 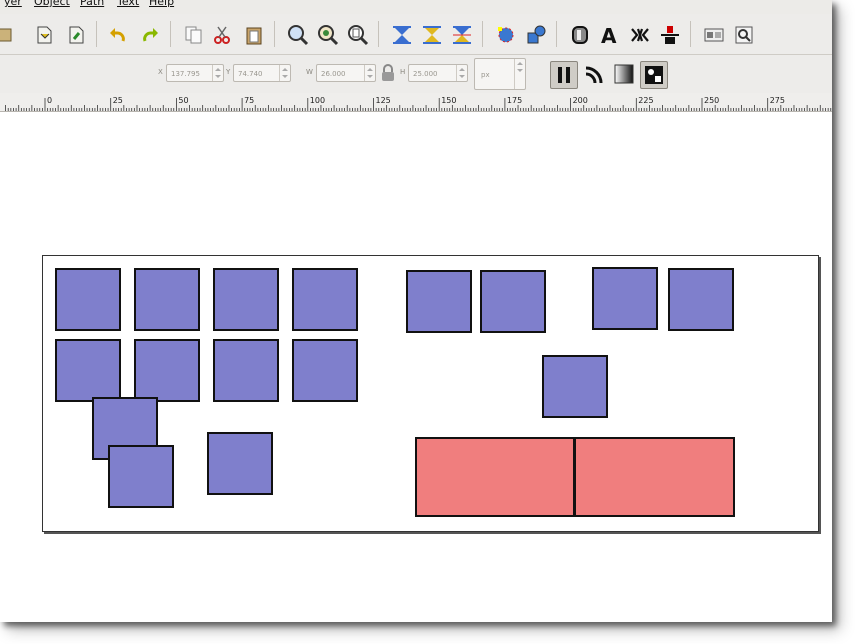 I want to click on align-bottom-icon, so click(x=462, y=35).